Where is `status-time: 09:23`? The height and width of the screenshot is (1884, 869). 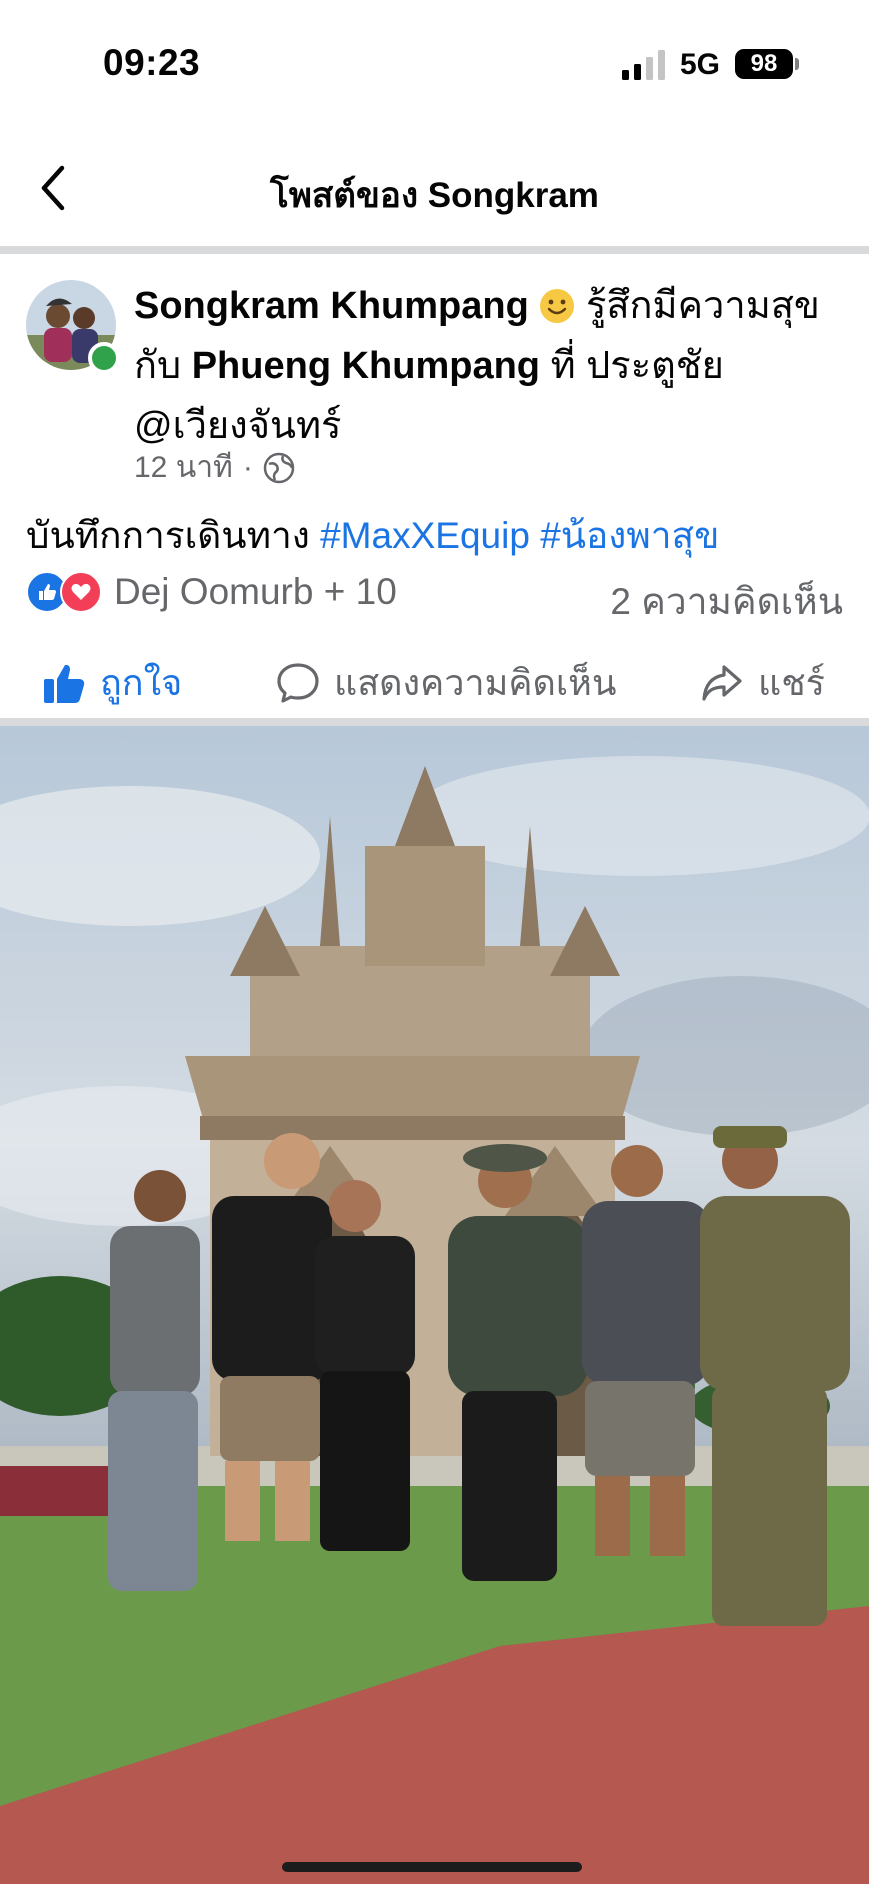
status-time: 09:23 is located at coordinates (152, 62).